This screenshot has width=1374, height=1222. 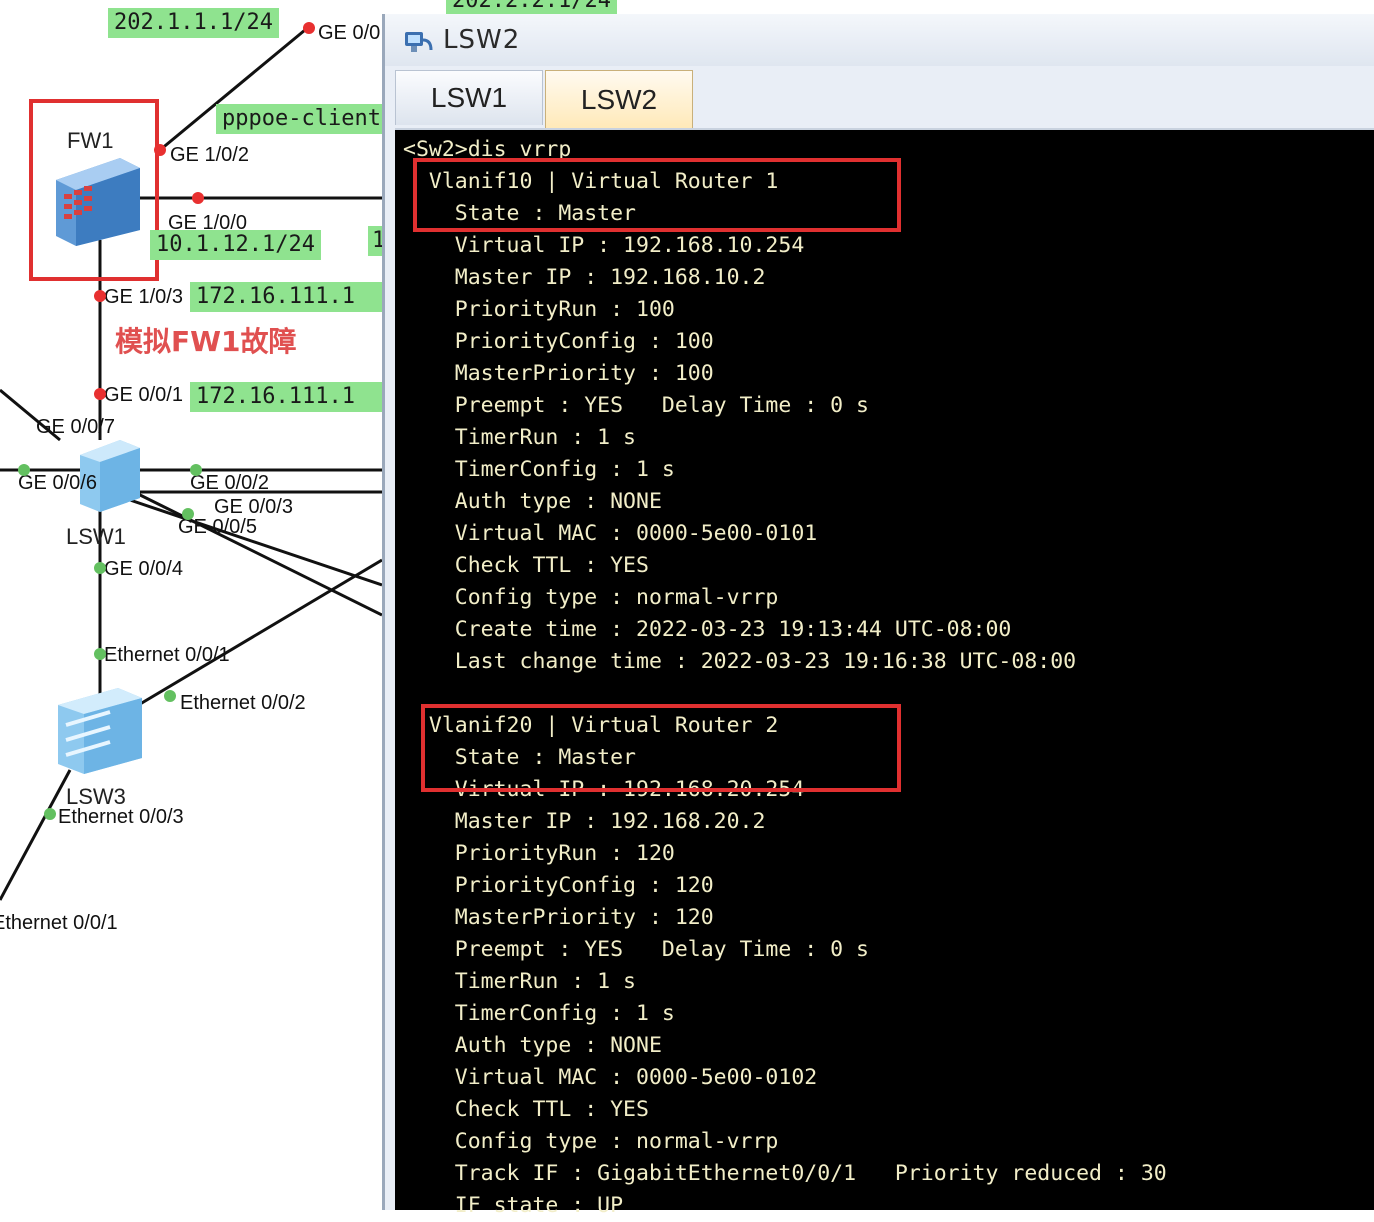 What do you see at coordinates (57, 483) in the screenshot?
I see `port-lsw1-ge006: GE 0/0/6` at bounding box center [57, 483].